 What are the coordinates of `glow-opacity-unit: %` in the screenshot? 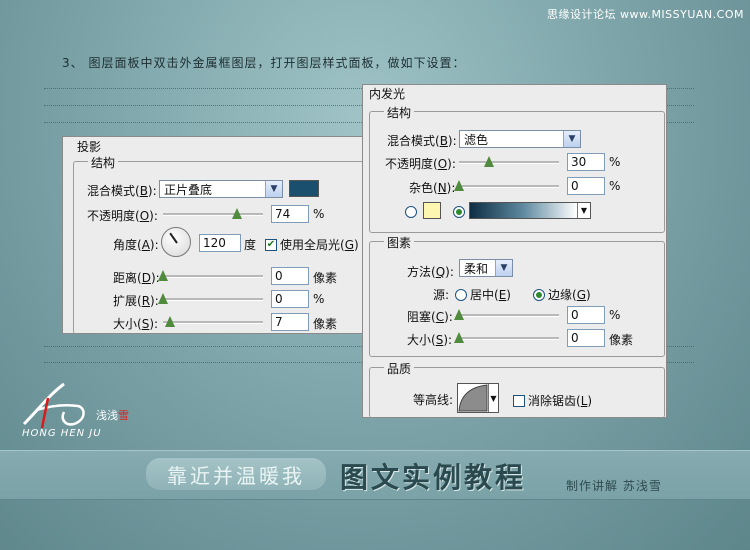 It's located at (615, 162).